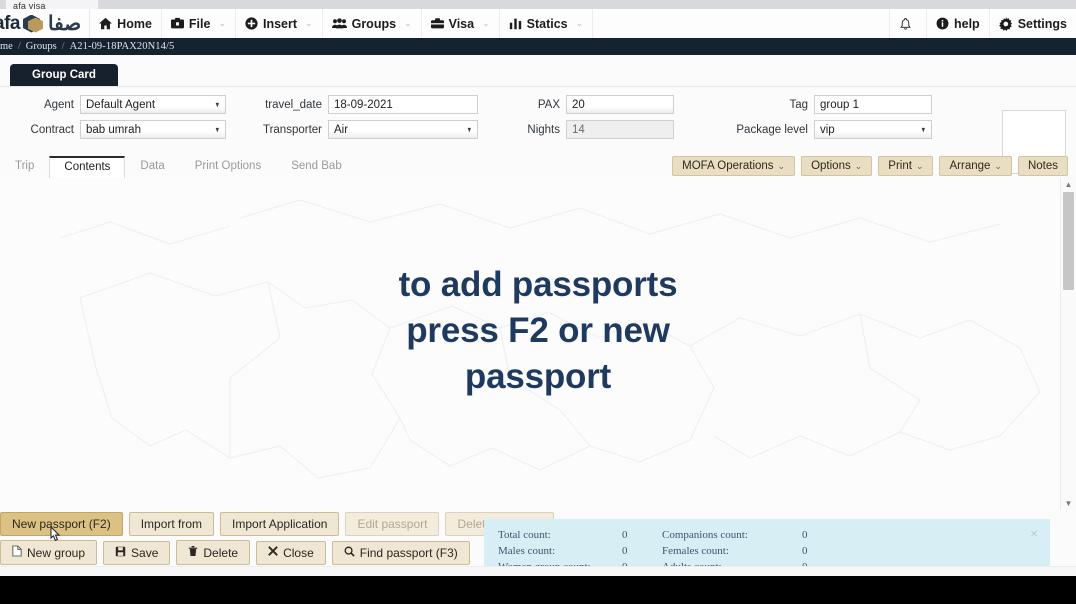  I want to click on import-from-button: Import from, so click(171, 523).